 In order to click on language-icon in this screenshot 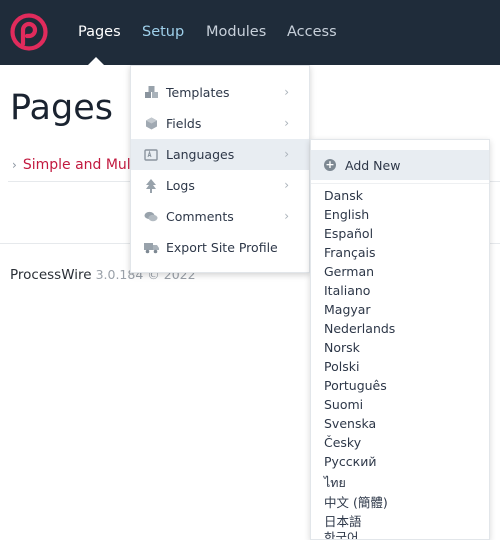, I will do `click(151, 154)`.